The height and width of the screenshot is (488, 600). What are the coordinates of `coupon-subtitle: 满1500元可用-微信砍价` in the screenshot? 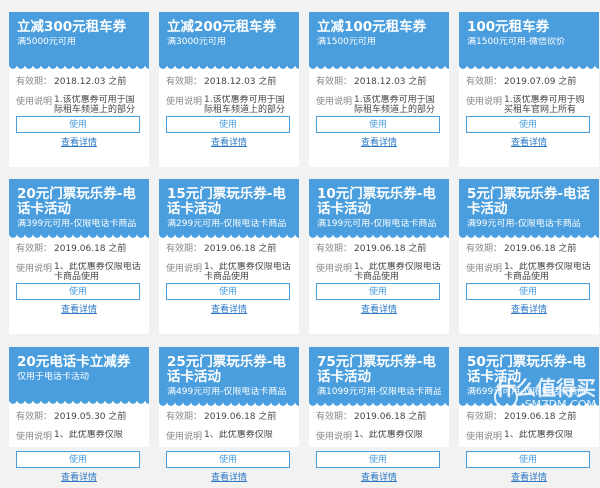 It's located at (516, 42).